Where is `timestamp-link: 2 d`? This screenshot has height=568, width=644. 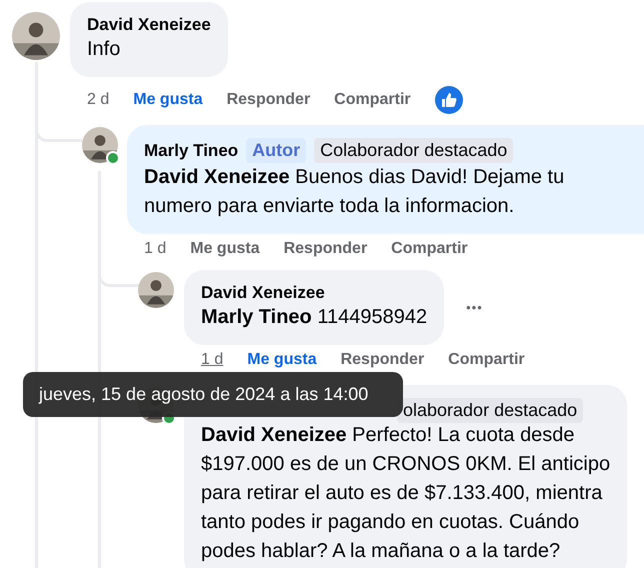 timestamp-link: 2 d is located at coordinates (98, 100).